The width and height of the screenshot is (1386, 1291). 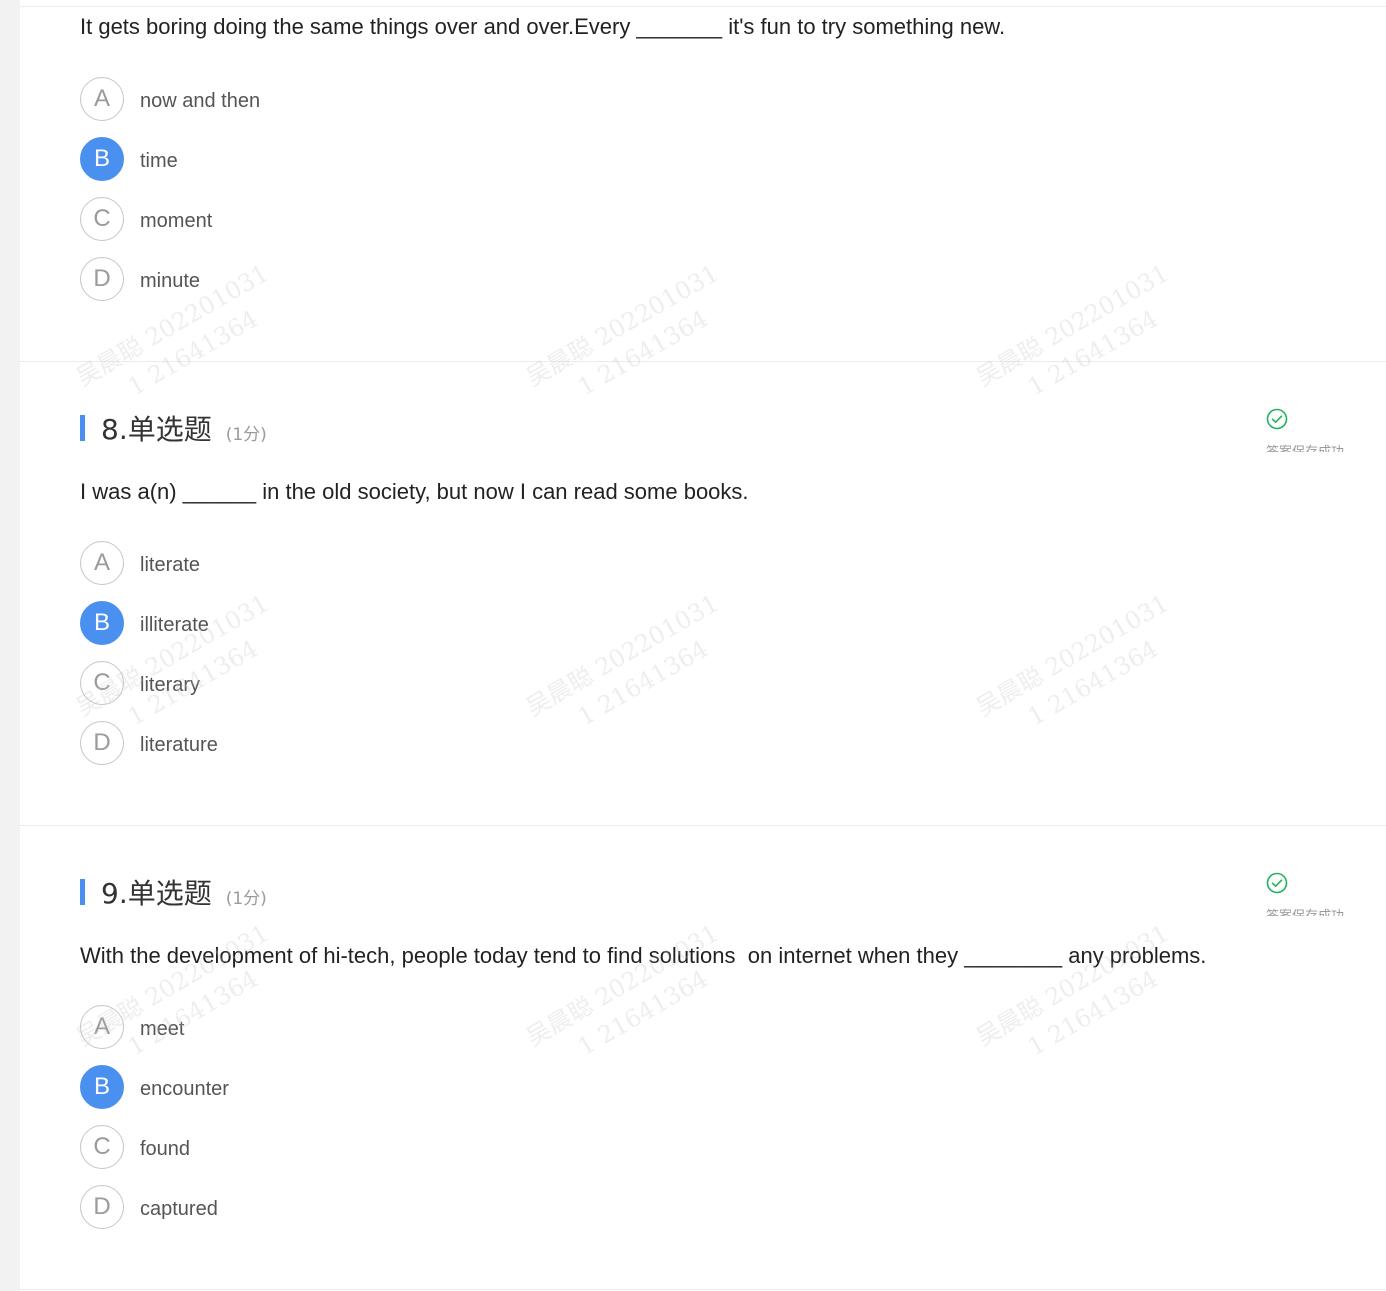 What do you see at coordinates (170, 684) in the screenshot?
I see `option-label: literary` at bounding box center [170, 684].